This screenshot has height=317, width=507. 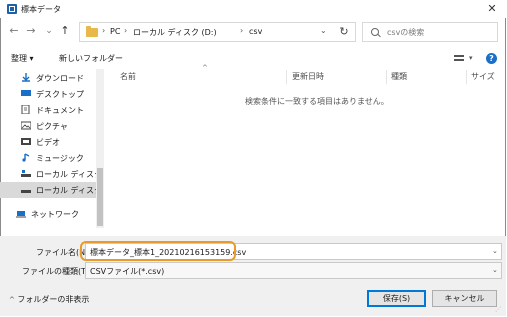 What do you see at coordinates (127, 271) in the screenshot?
I see `filetype-value: CSVファイル(*.csv)` at bounding box center [127, 271].